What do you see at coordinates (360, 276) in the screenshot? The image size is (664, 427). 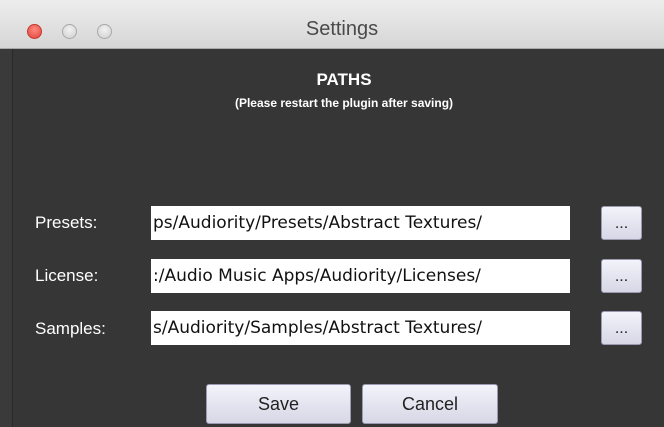 I see `license-path-field` at bounding box center [360, 276].